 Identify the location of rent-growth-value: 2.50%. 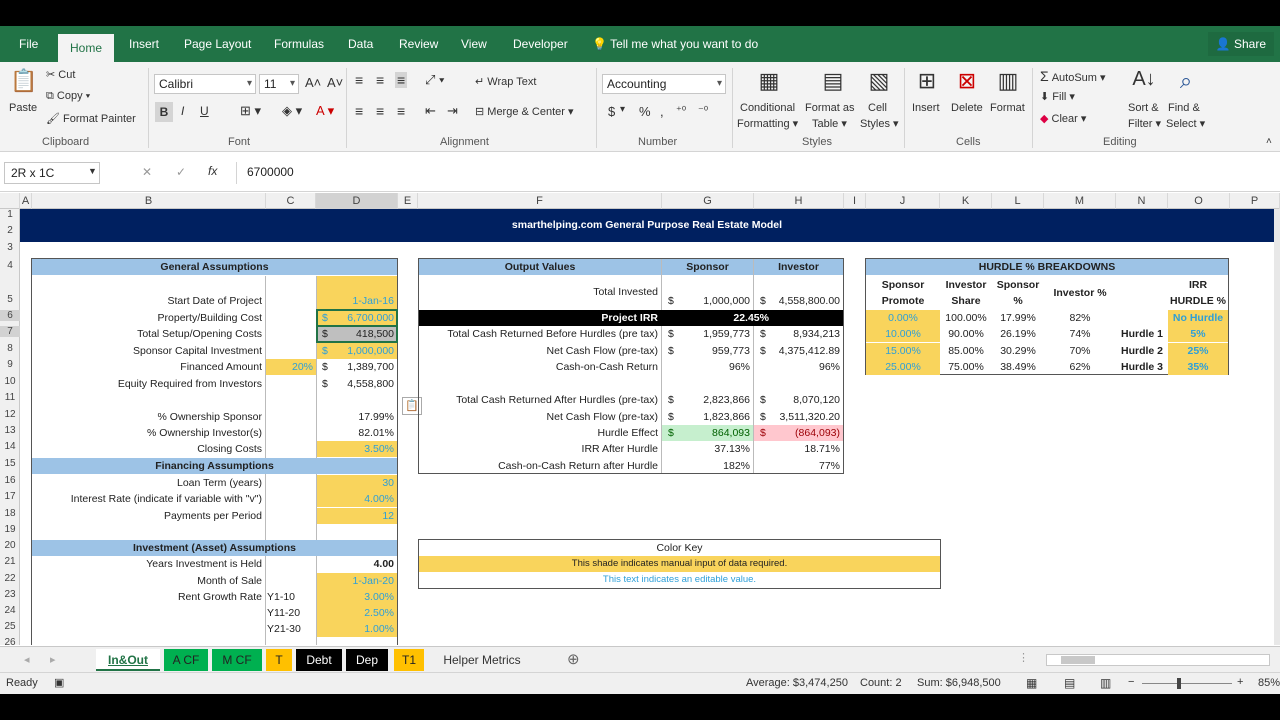
(357, 613).